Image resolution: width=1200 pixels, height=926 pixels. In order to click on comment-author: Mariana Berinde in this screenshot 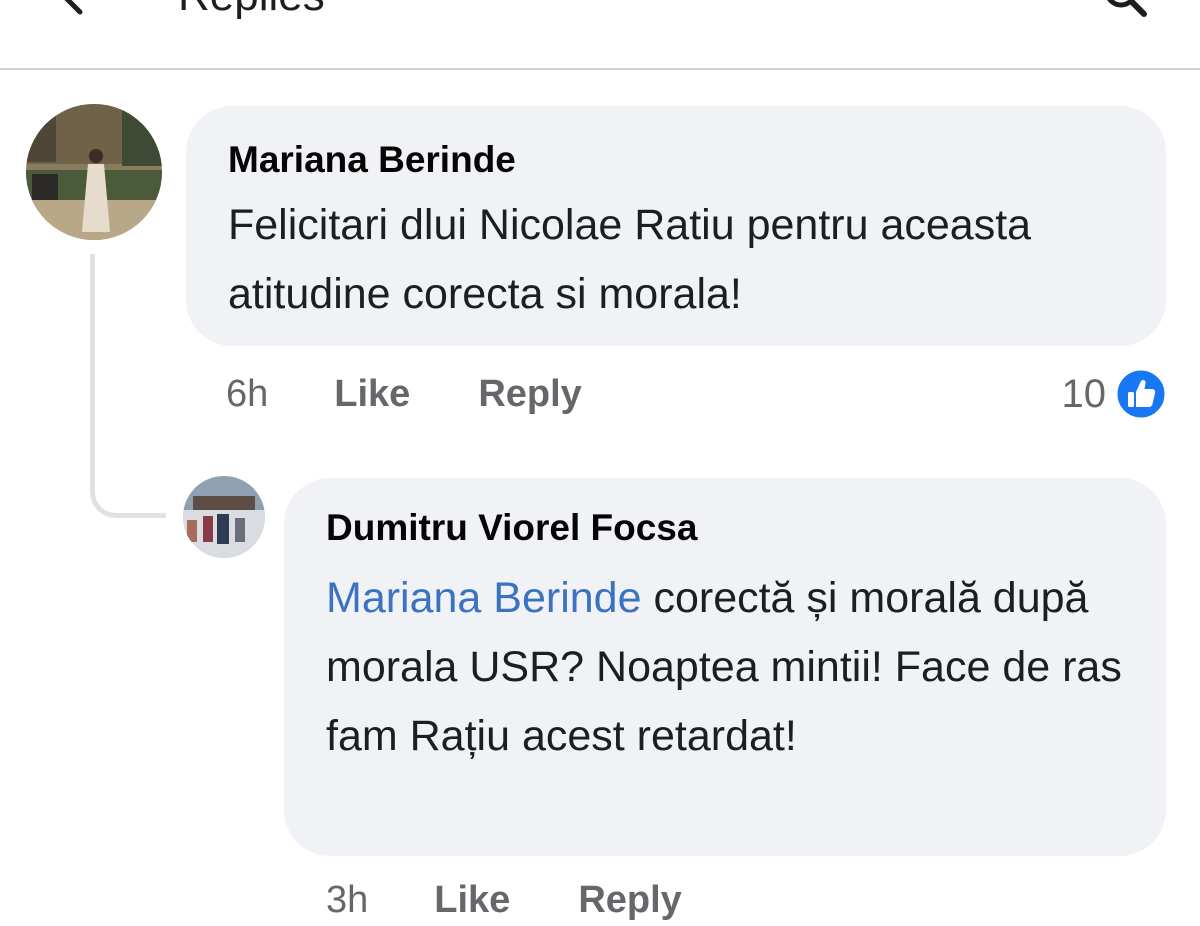, I will do `click(677, 160)`.